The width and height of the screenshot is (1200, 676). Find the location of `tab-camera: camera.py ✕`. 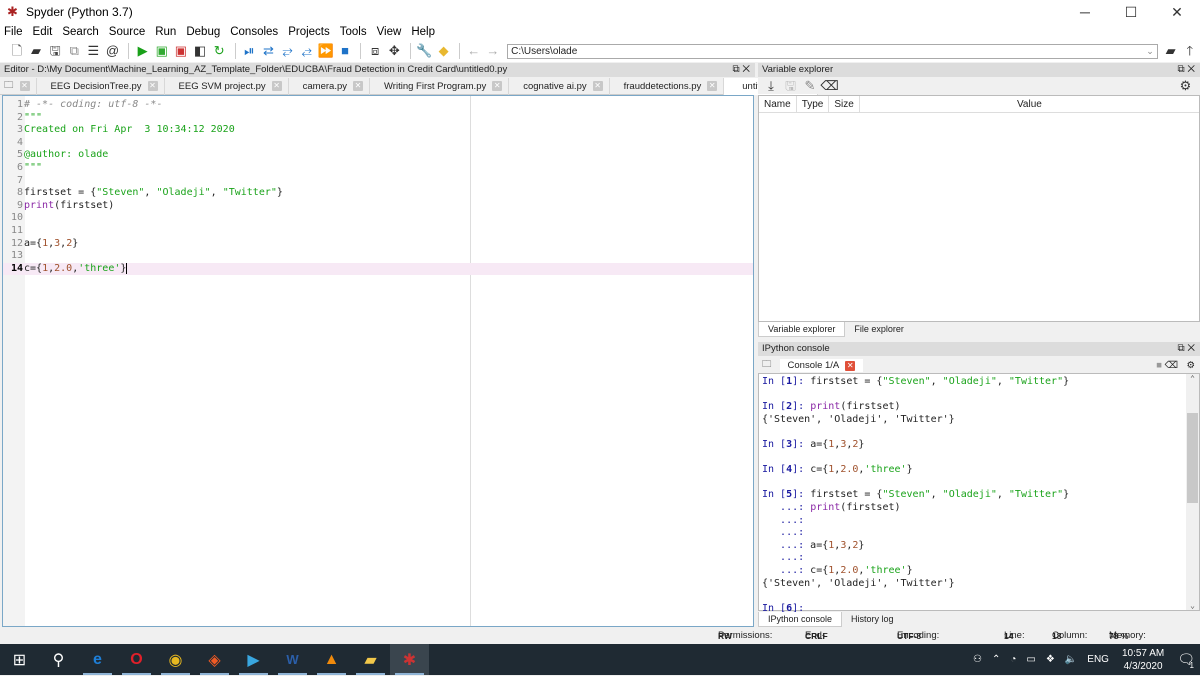

tab-camera: camera.py ✕ is located at coordinates (329, 86).